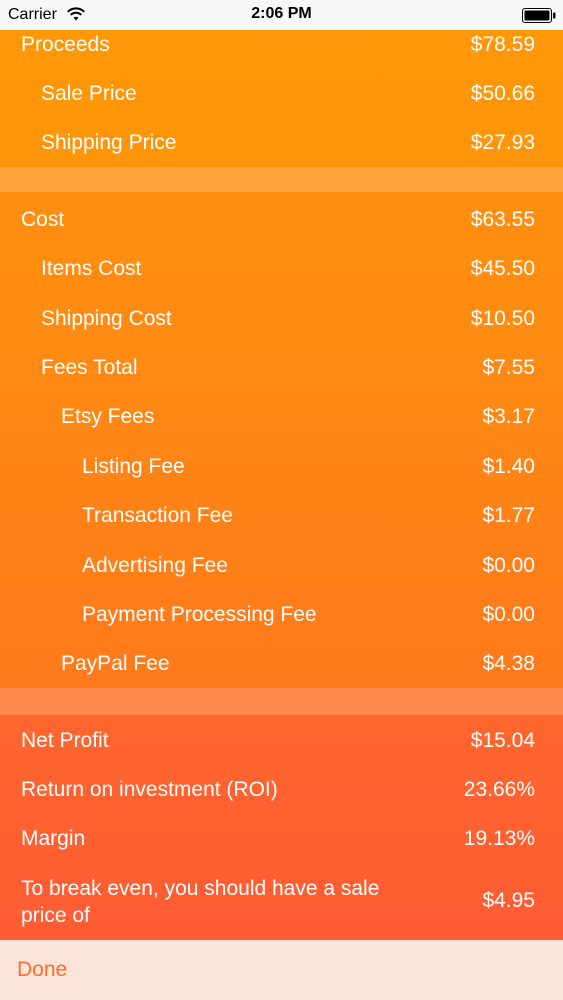  Describe the element at coordinates (65, 740) in the screenshot. I see `row-label: Net Profit` at that location.